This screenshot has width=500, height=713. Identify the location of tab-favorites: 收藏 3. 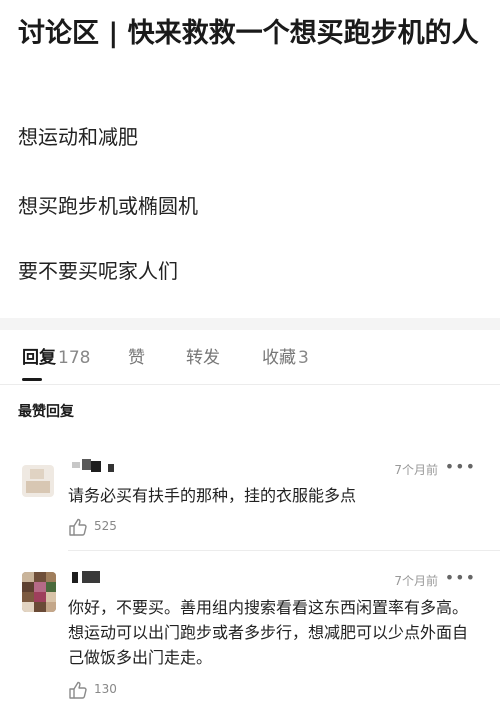
(285, 358).